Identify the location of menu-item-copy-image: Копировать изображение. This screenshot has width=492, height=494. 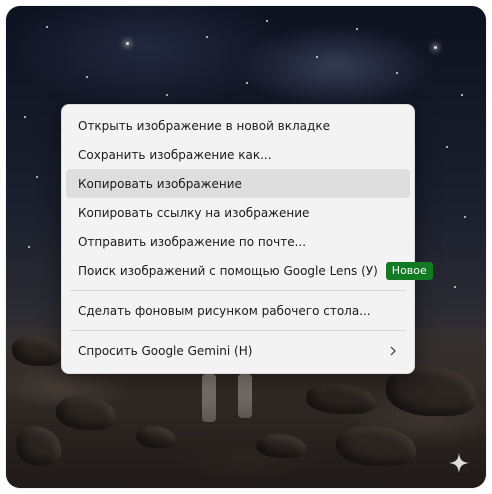
(238, 183).